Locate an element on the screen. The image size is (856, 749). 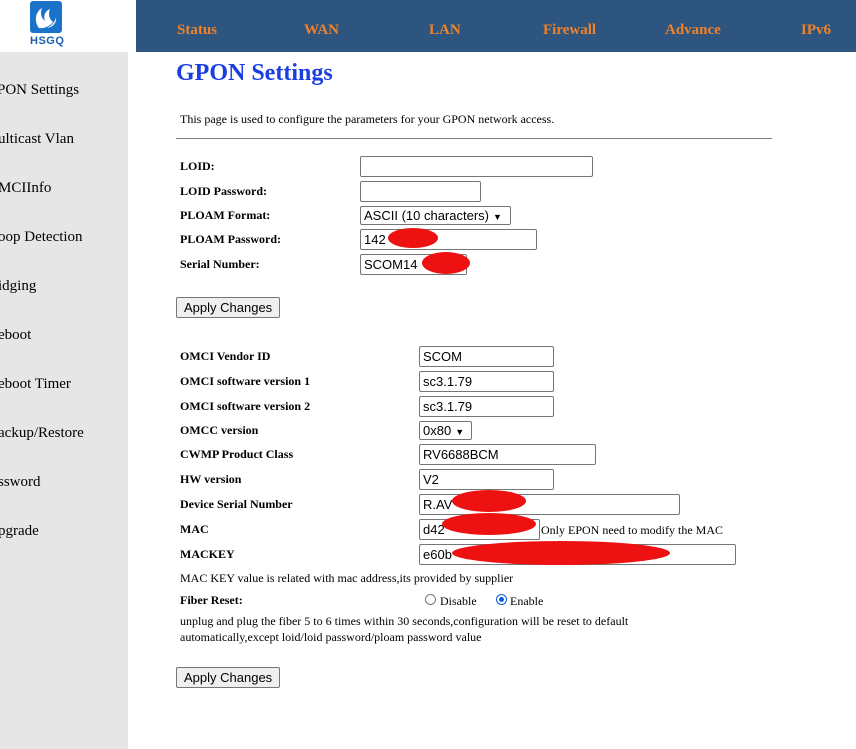
omci-sw-version-1-label: OMCI software version 1 is located at coordinates (245, 381).